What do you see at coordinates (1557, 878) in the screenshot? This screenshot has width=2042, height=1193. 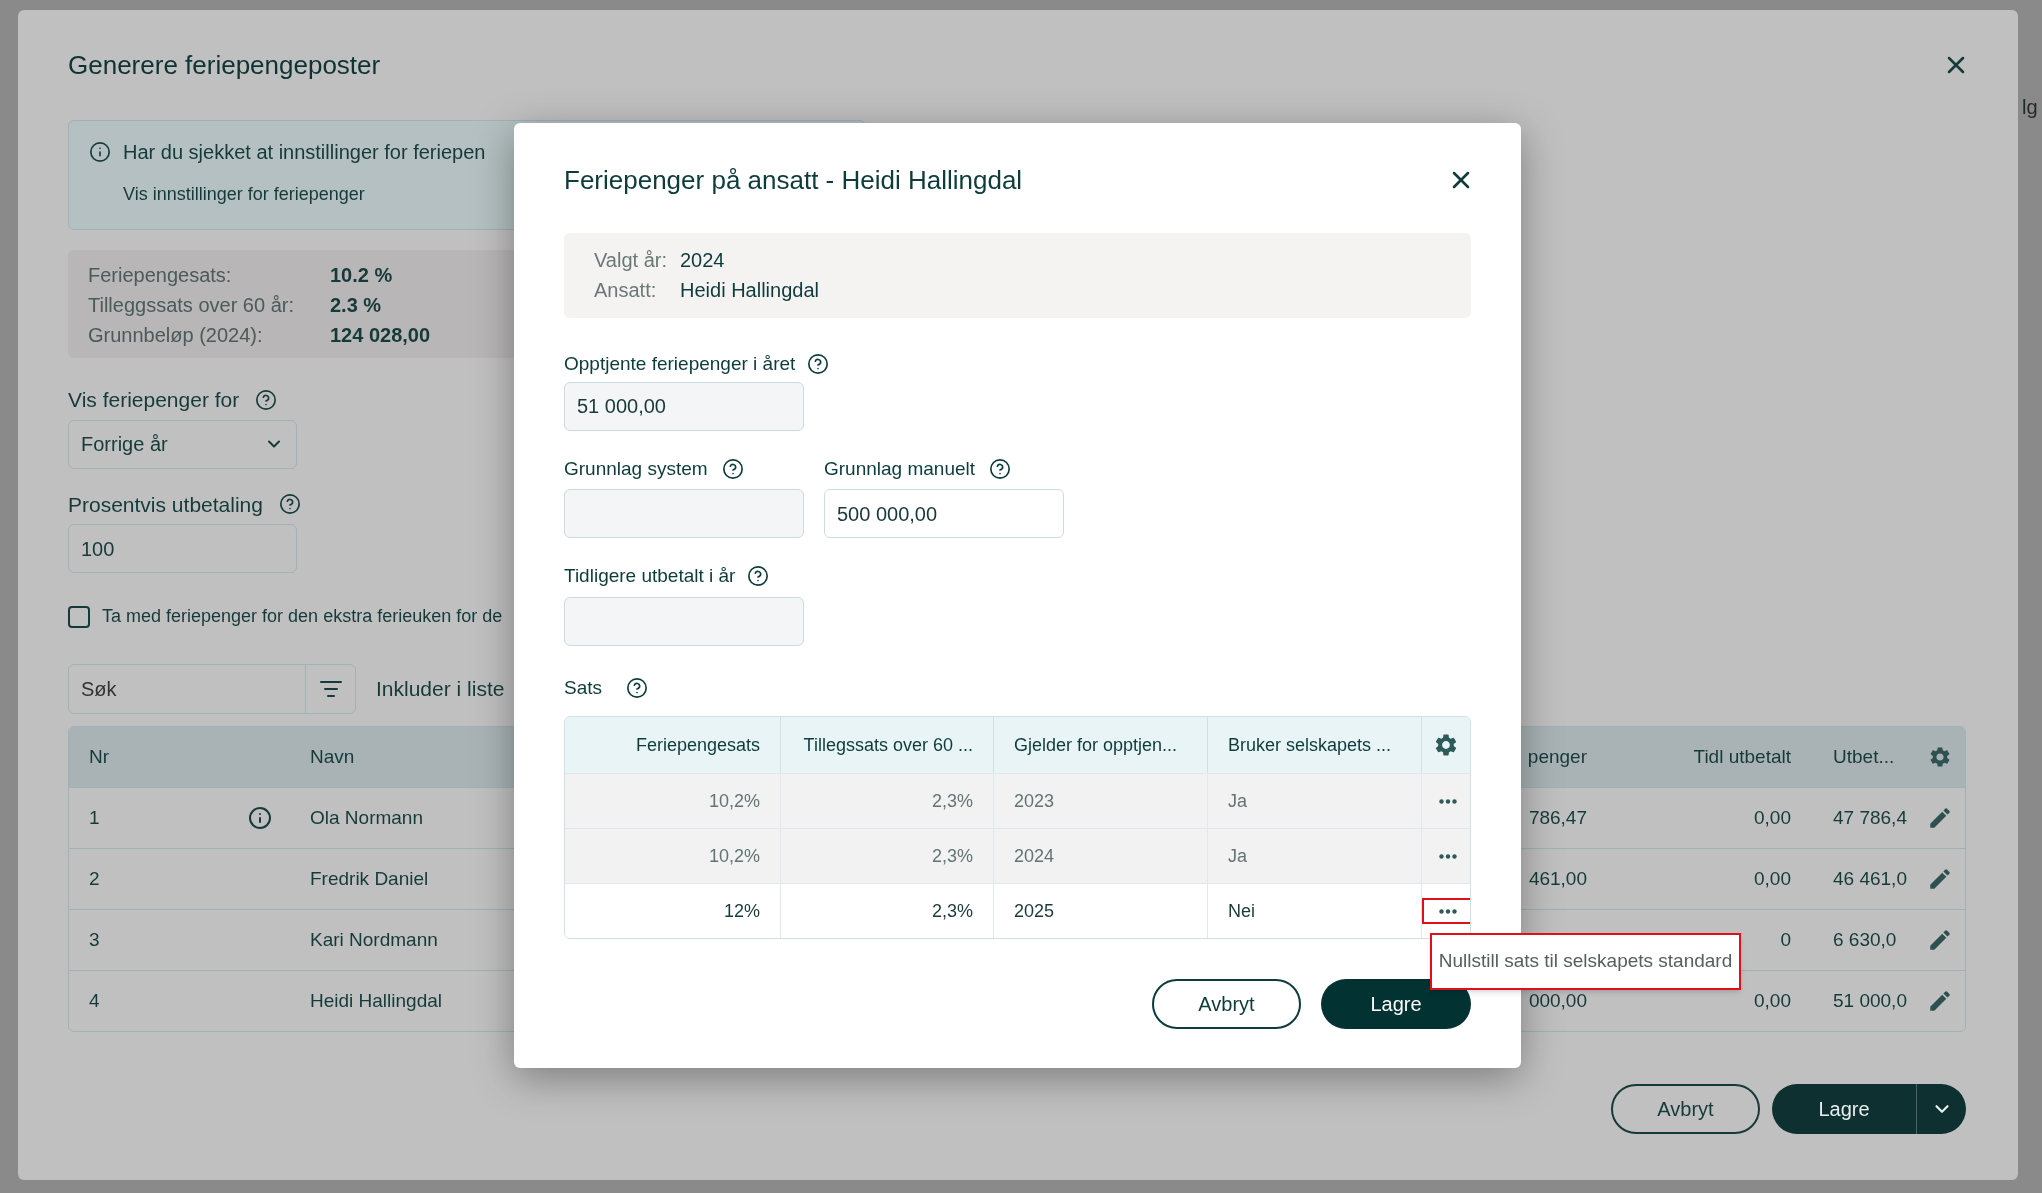 I see `table-cell: 461,00` at bounding box center [1557, 878].